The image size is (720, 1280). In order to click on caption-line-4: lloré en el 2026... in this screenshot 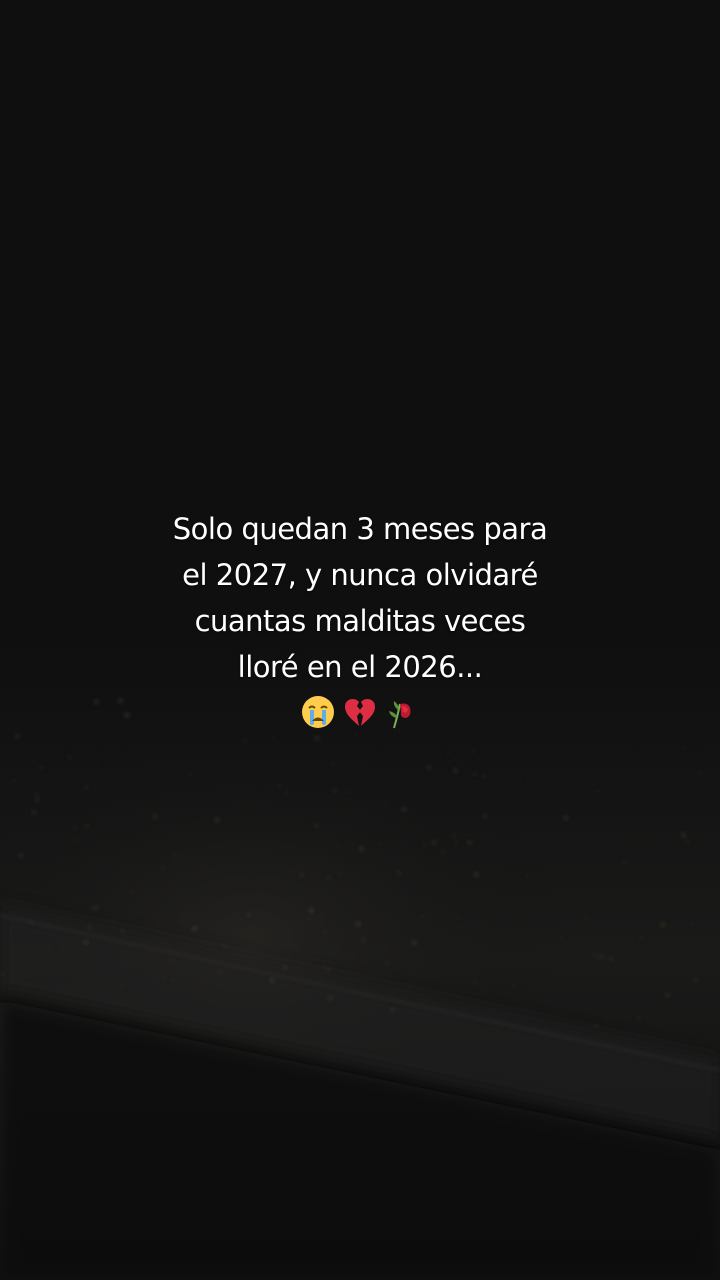, I will do `click(360, 667)`.